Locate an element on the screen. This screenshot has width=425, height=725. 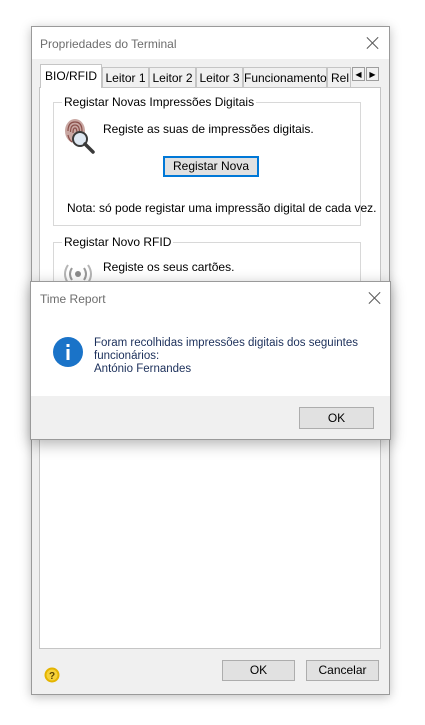
fingerprint-group-legend: Registar Novas Impressões Digitais is located at coordinates (159, 102).